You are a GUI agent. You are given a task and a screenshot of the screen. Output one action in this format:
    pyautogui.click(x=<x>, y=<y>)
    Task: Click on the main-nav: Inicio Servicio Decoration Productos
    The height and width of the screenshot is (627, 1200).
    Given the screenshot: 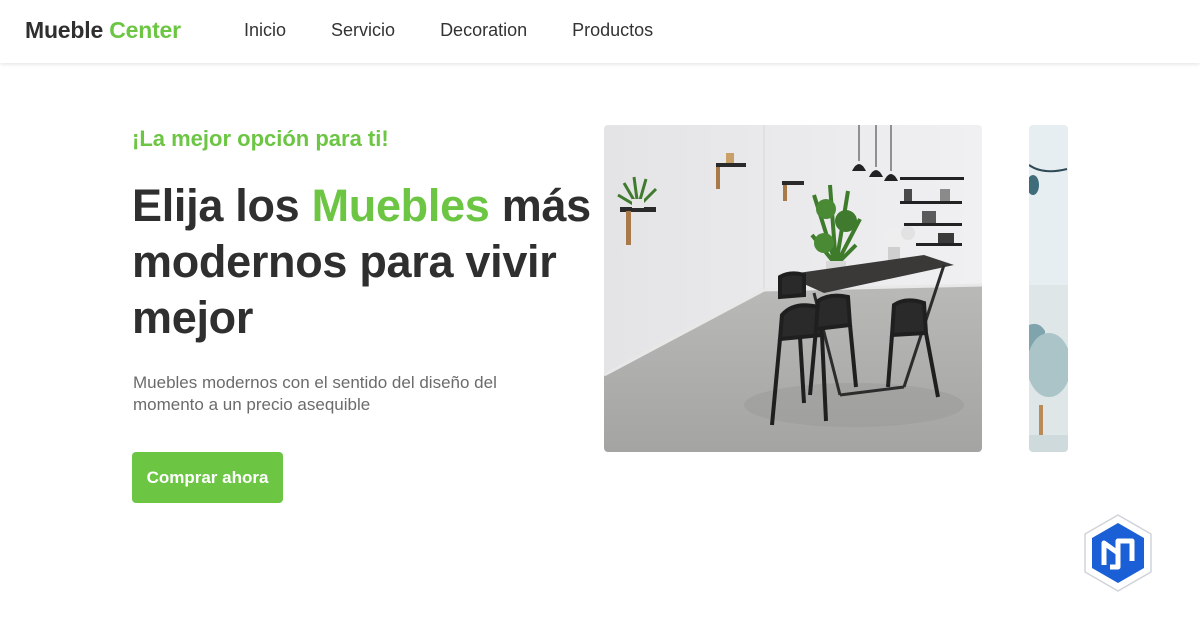 What is the action you would take?
    pyautogui.click(x=471, y=30)
    